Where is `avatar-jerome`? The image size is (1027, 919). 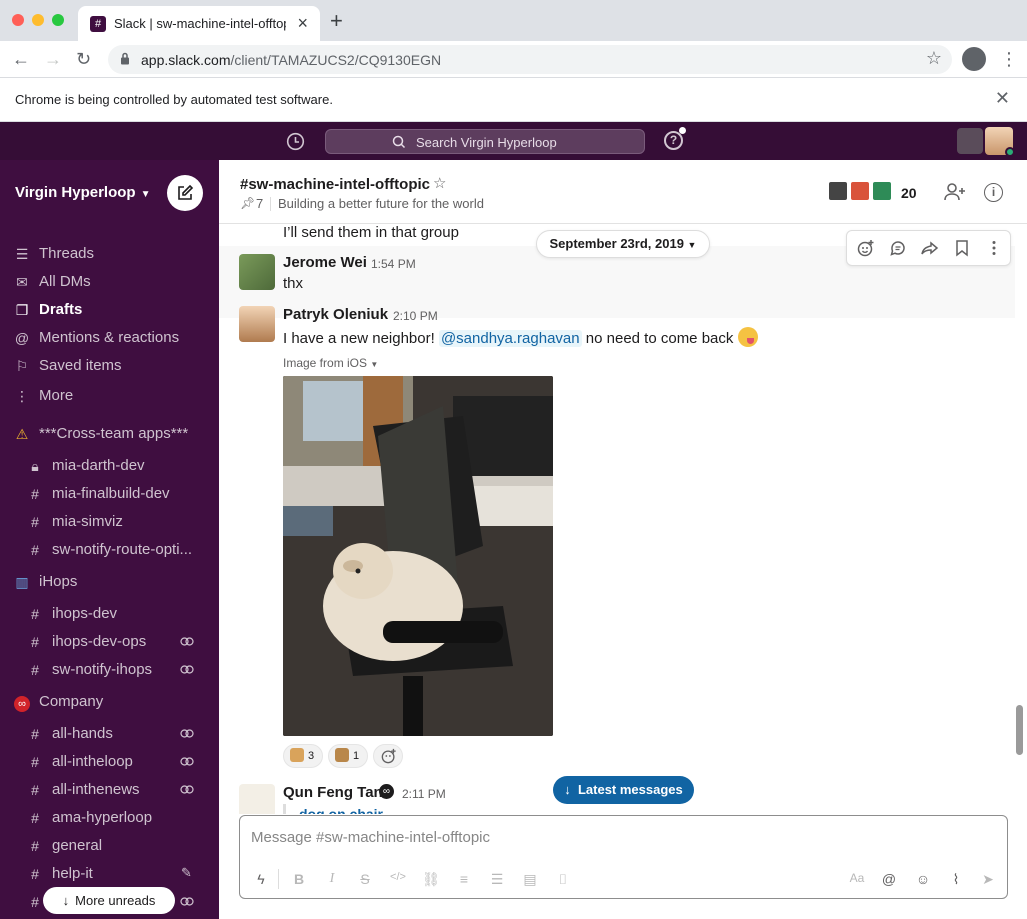 avatar-jerome is located at coordinates (257, 272).